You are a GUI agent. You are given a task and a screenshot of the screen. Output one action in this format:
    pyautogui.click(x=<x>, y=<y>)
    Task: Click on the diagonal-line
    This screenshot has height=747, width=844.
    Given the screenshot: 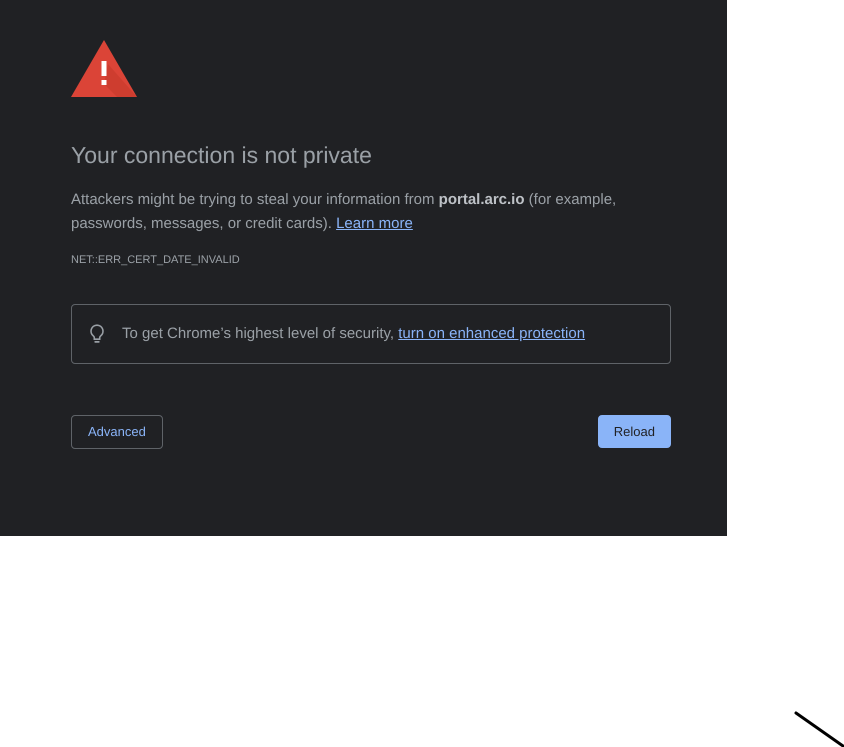 What is the action you would take?
    pyautogui.click(x=819, y=729)
    